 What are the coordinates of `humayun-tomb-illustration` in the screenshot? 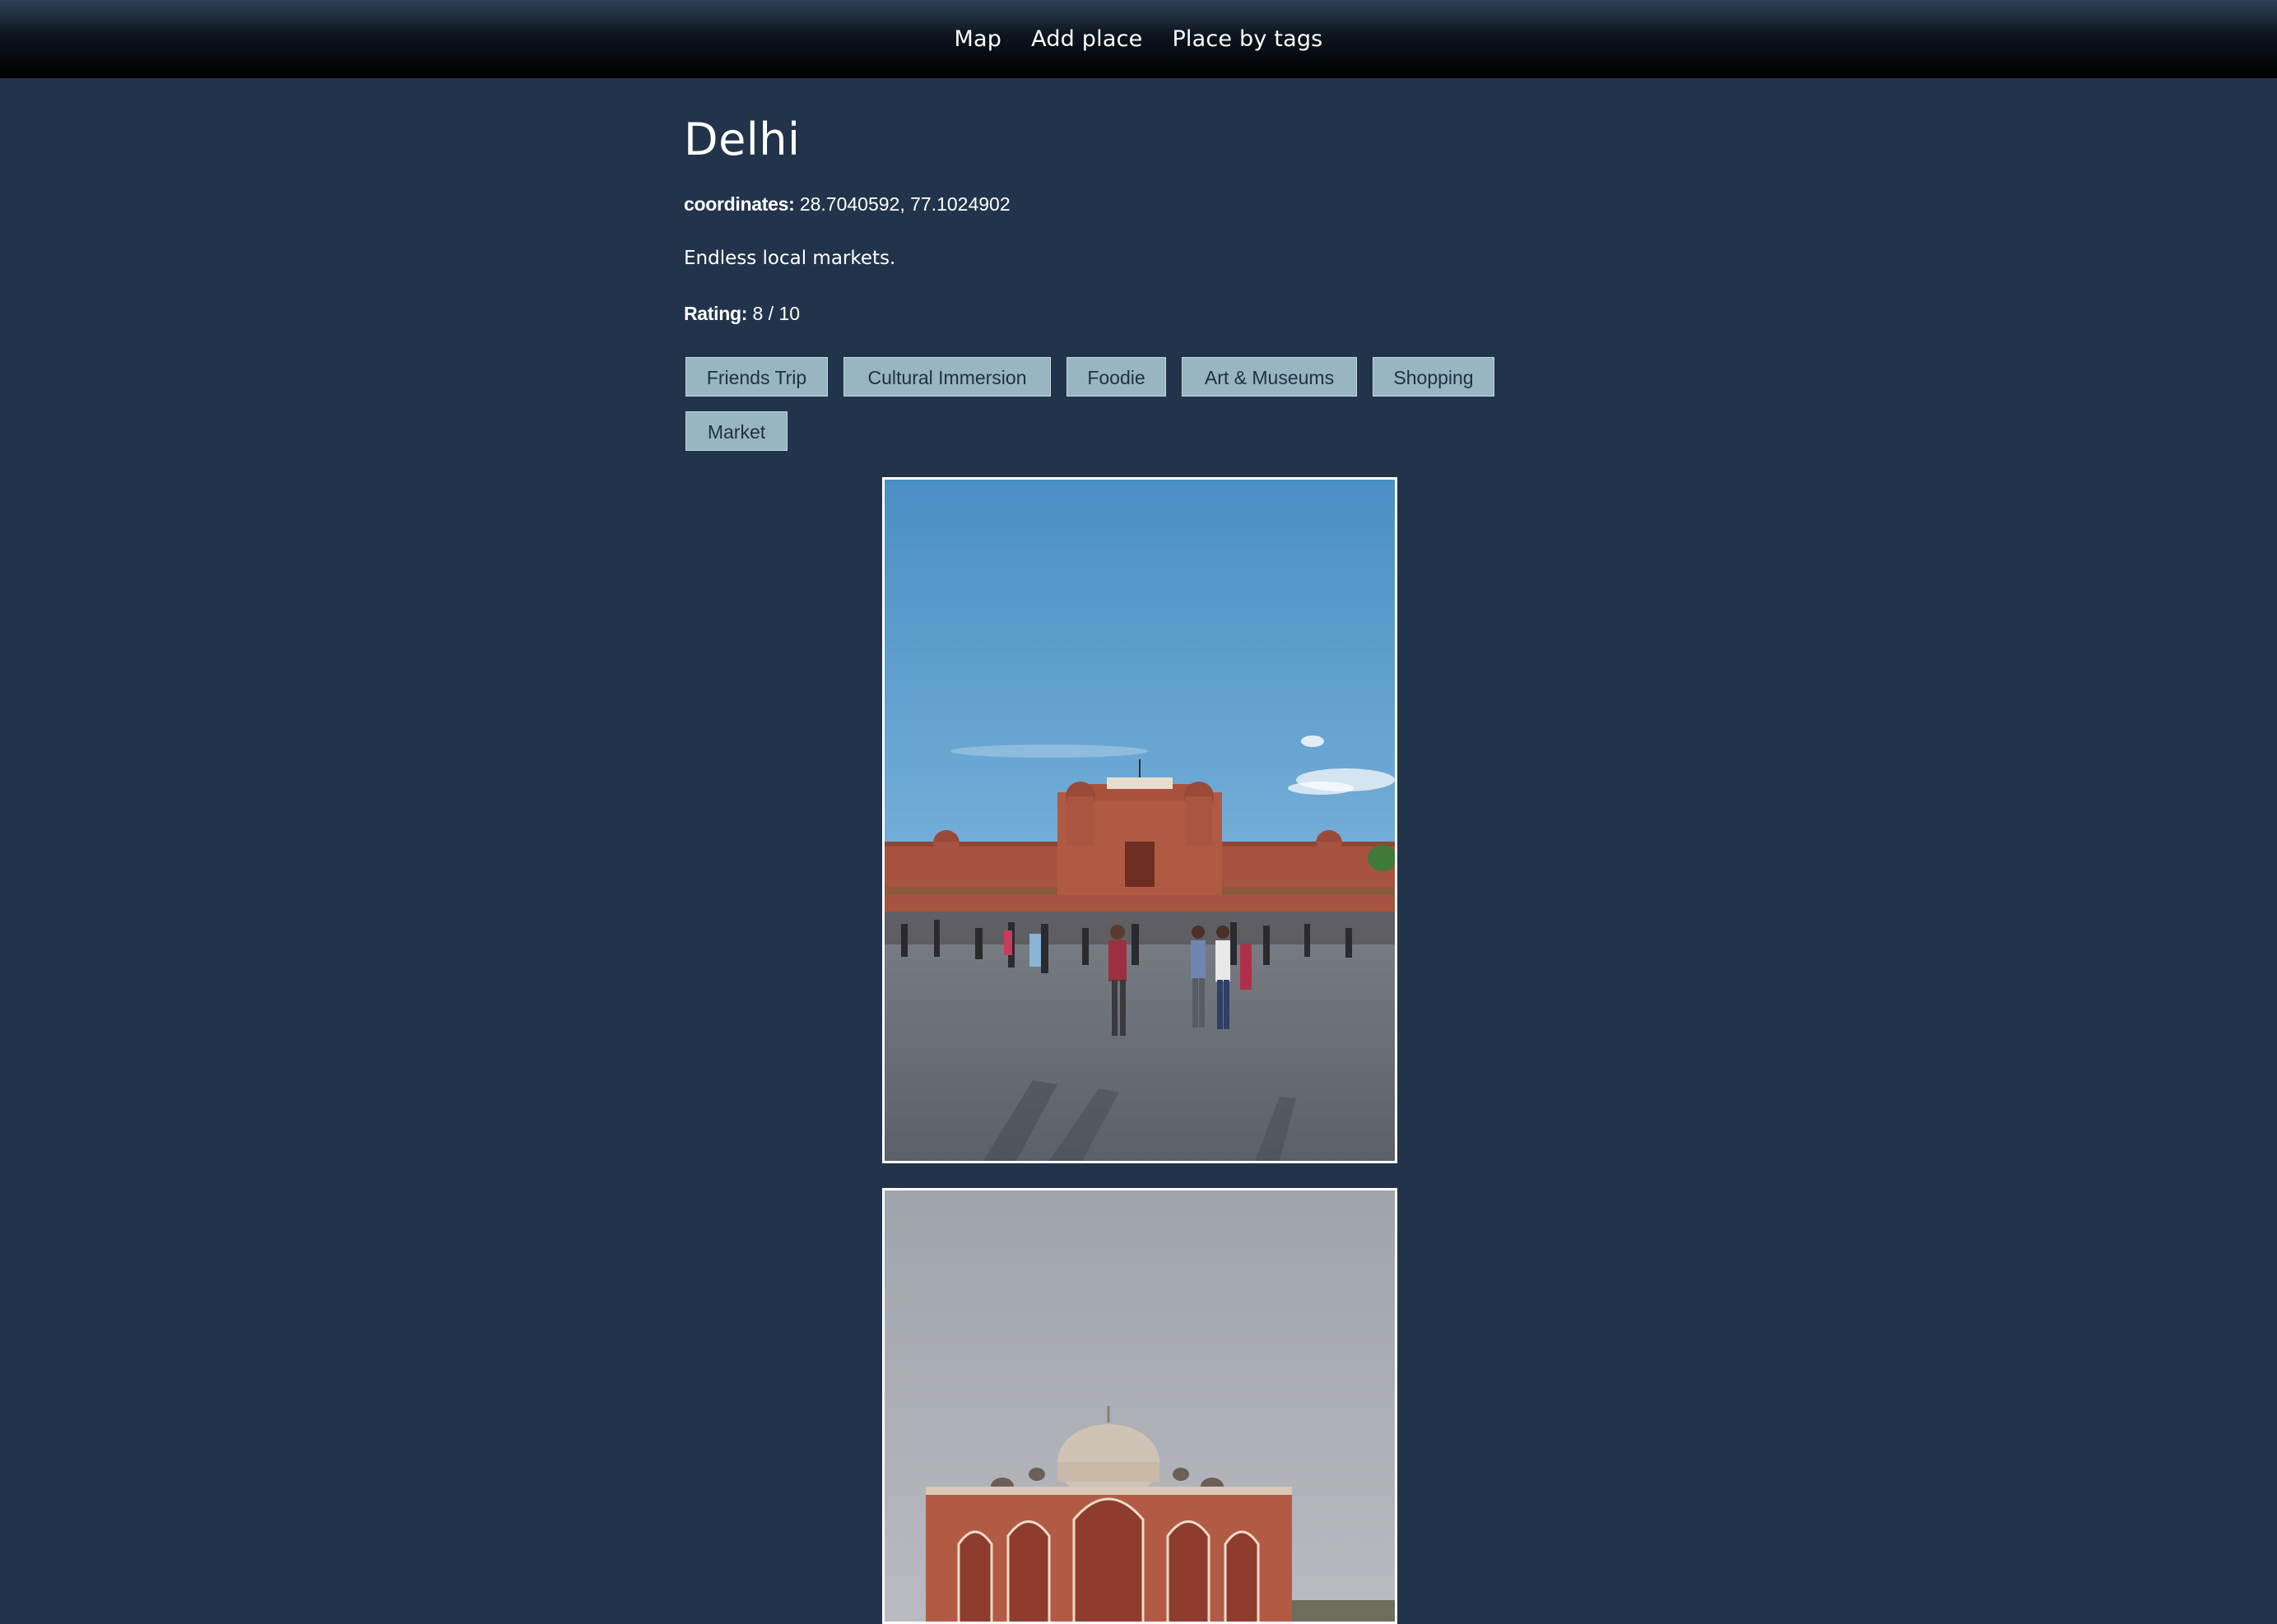 It's located at (1140, 1406).